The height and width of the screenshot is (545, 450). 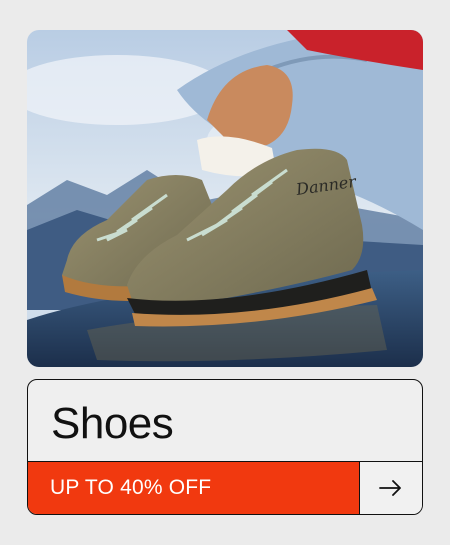 I want to click on arrow-right-icon, so click(x=390, y=488).